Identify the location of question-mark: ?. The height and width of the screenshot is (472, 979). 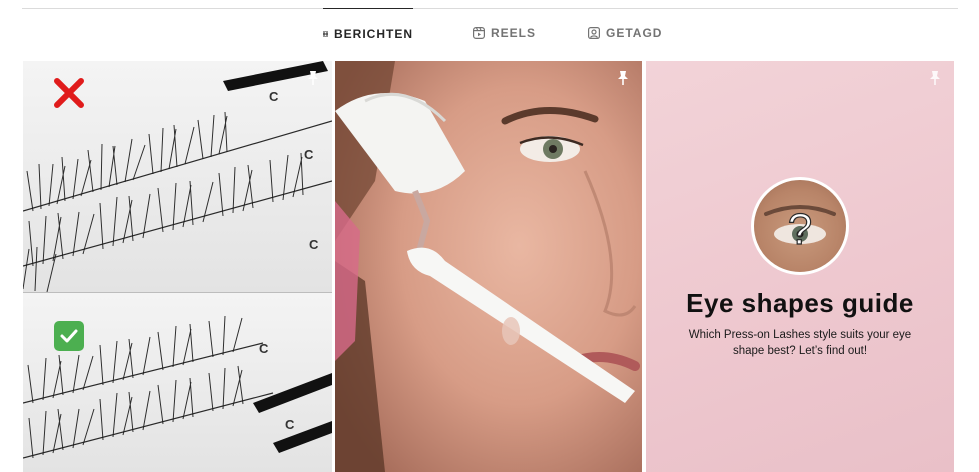
(800, 229).